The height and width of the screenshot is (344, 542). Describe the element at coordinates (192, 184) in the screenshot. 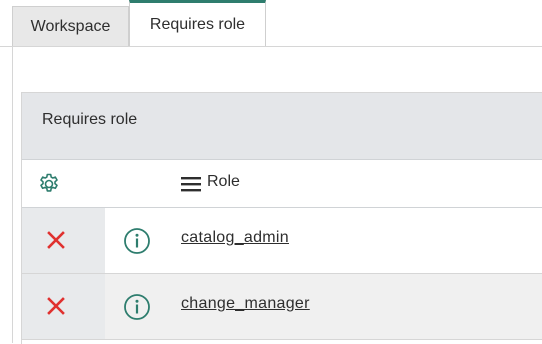

I see `menu-icon` at that location.